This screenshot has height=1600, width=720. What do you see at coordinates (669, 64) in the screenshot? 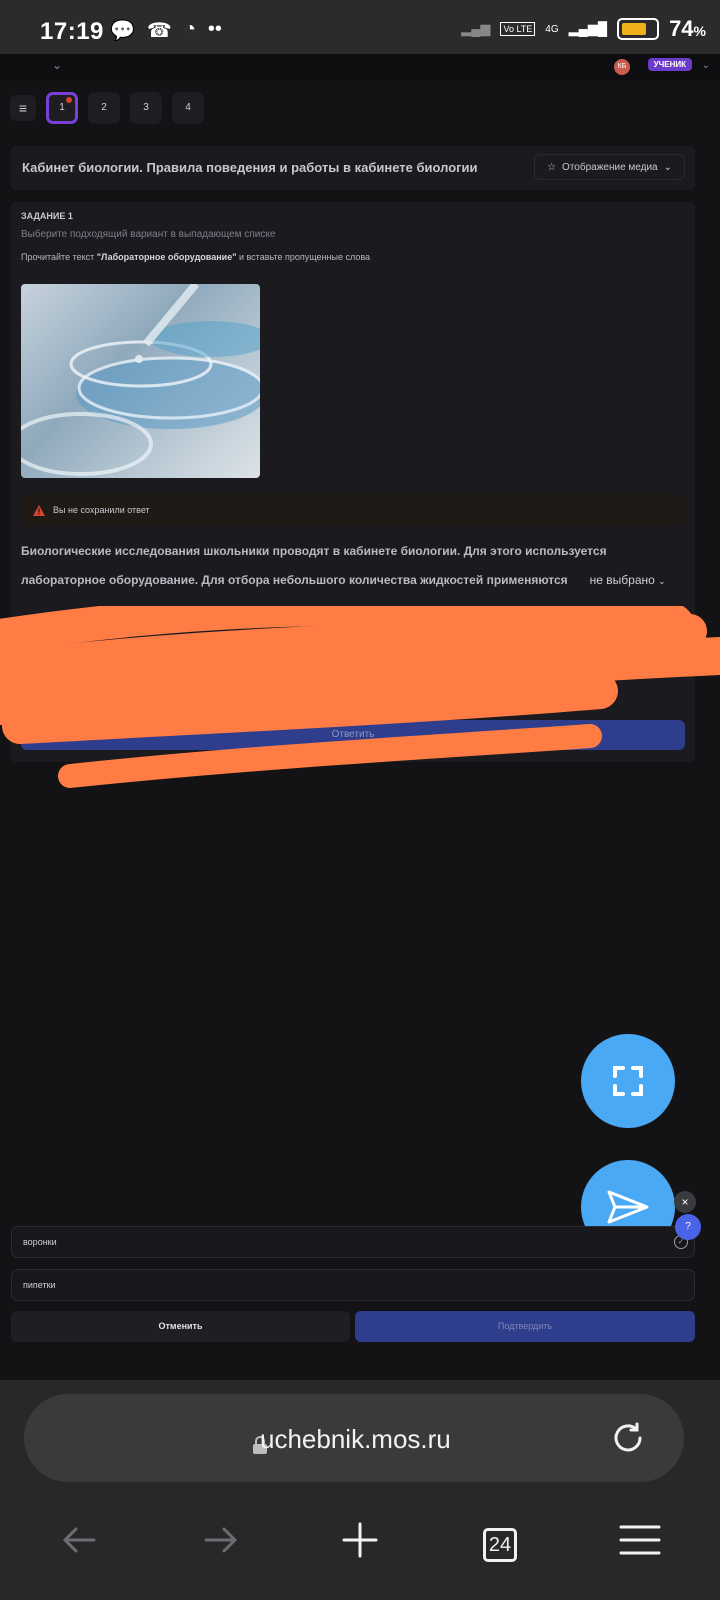
I see `role-badge: УЧЕНИК` at bounding box center [669, 64].